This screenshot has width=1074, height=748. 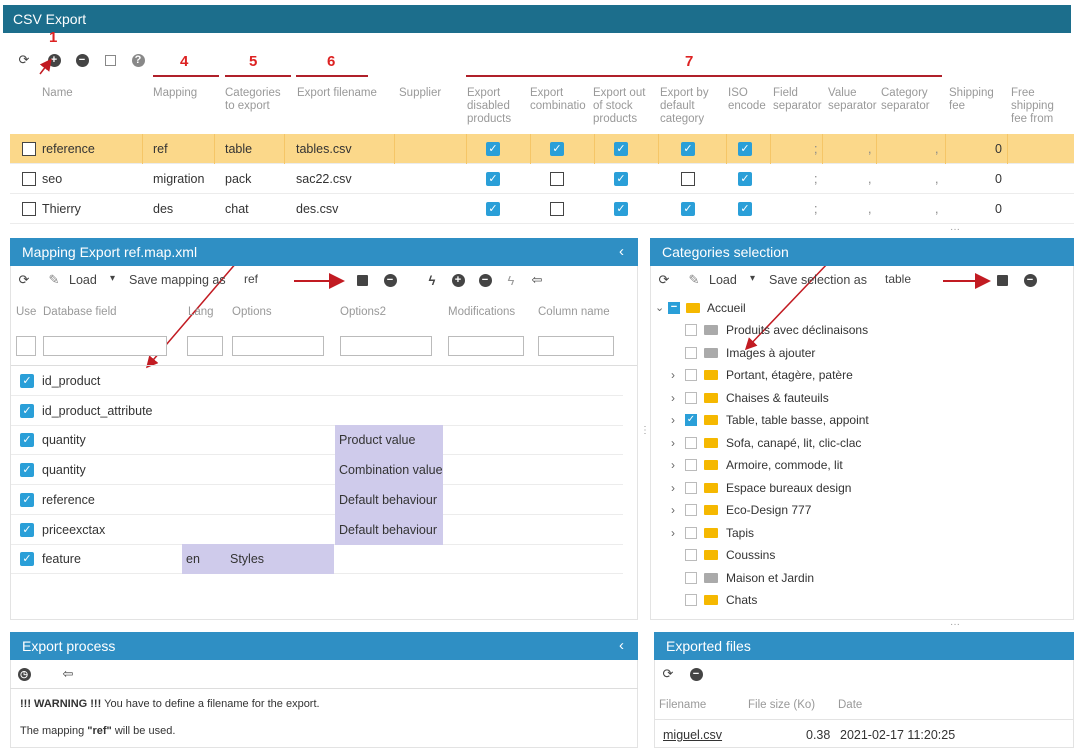 What do you see at coordinates (855, 465) in the screenshot?
I see `category-item: › Armoire, commode, lit` at bounding box center [855, 465].